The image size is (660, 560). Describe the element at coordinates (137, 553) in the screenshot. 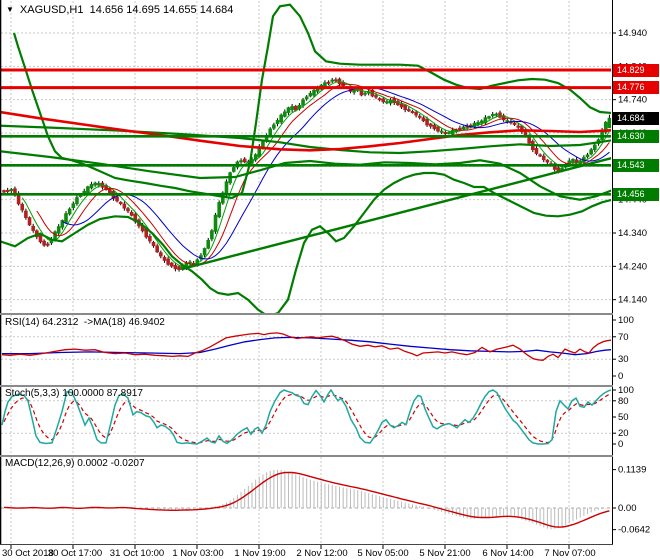

I see `time-axis-label: 31 Oct 10:00` at that location.